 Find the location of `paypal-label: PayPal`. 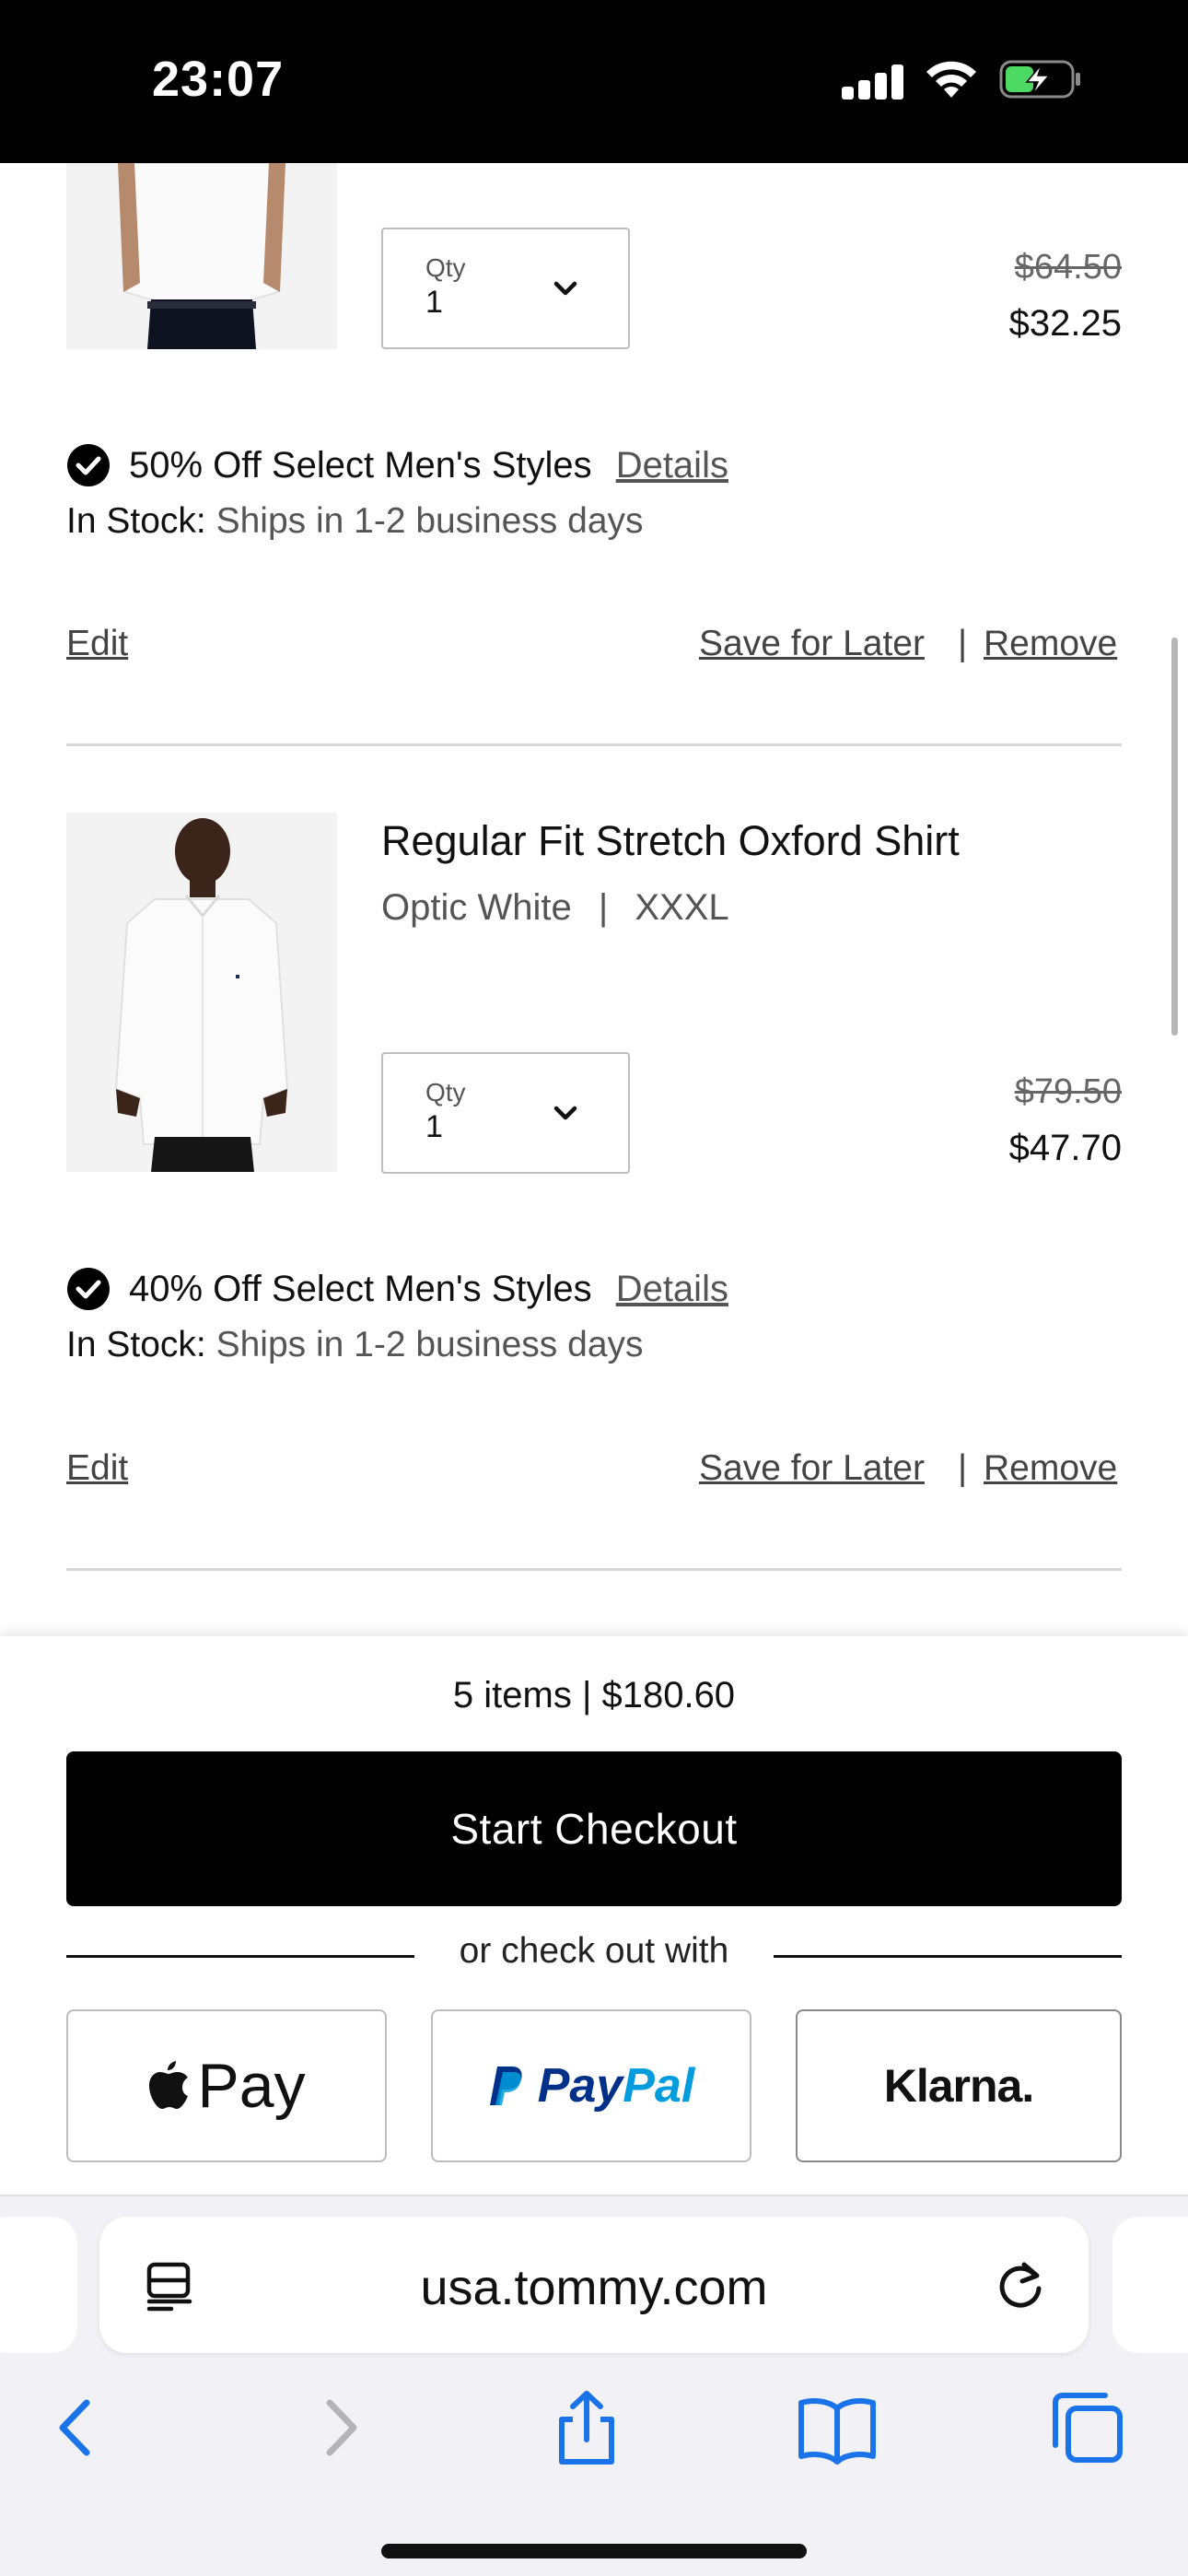

paypal-label: PayPal is located at coordinates (616, 2085).